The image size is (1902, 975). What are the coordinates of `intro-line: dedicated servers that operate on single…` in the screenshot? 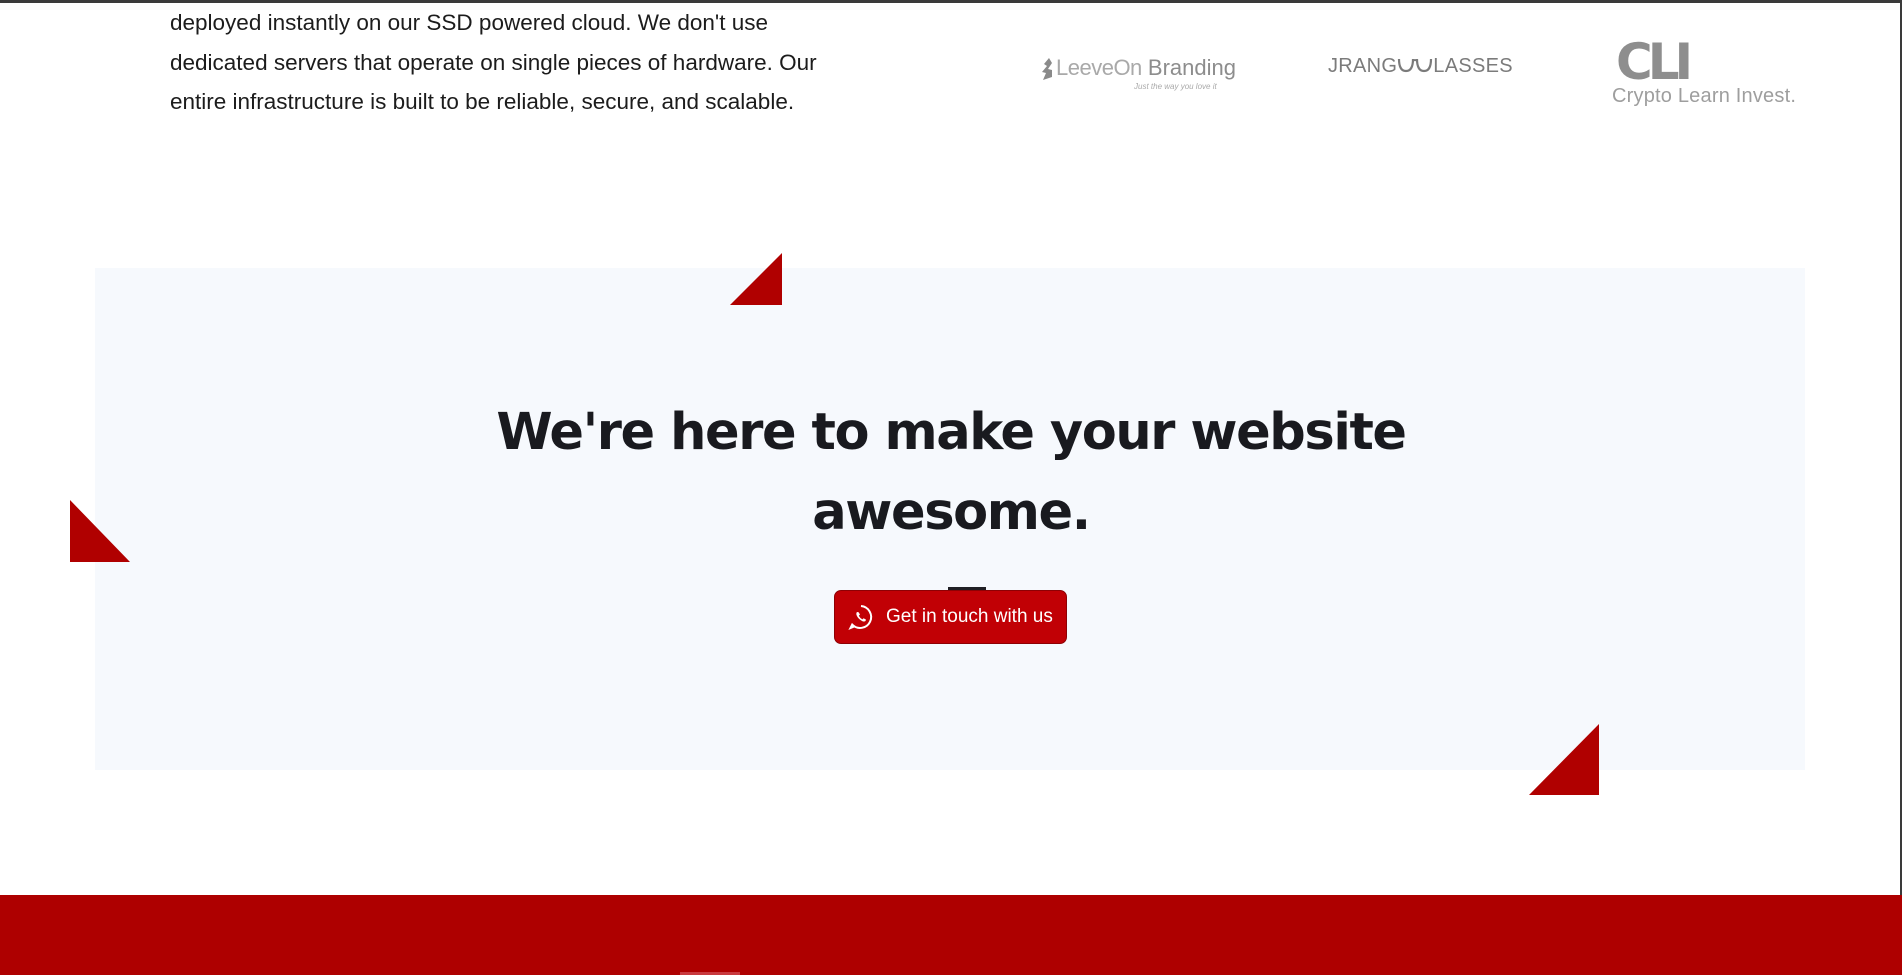 It's located at (493, 62).